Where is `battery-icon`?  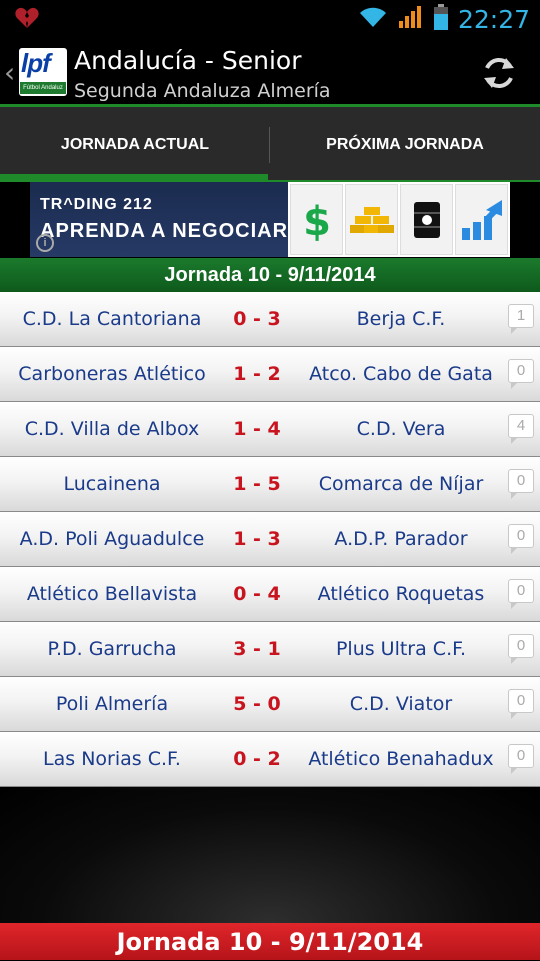 battery-icon is located at coordinates (440, 19).